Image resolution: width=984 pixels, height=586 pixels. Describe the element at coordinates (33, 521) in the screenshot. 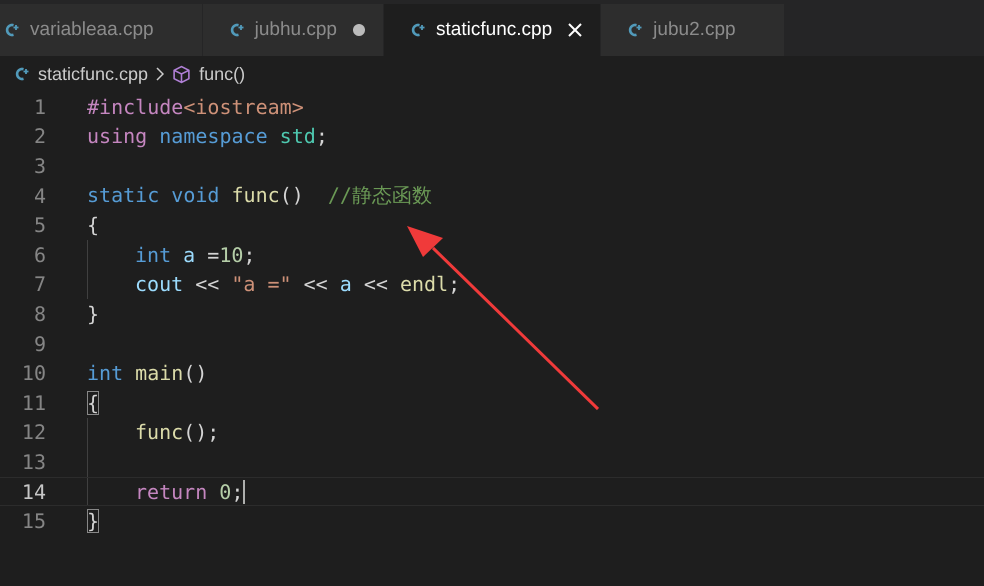

I see `line-number: 15` at that location.